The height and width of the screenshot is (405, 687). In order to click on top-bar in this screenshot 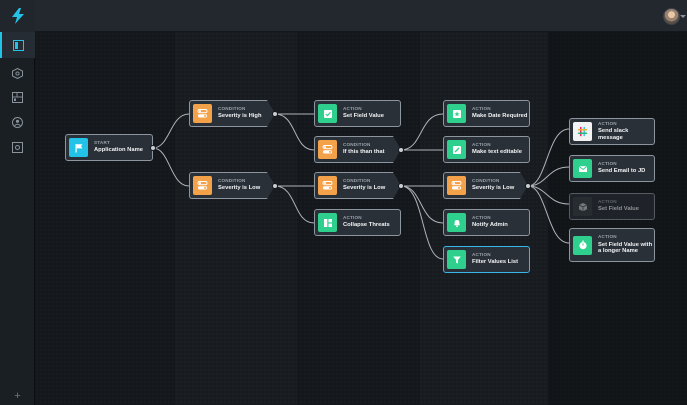, I will do `click(361, 16)`.